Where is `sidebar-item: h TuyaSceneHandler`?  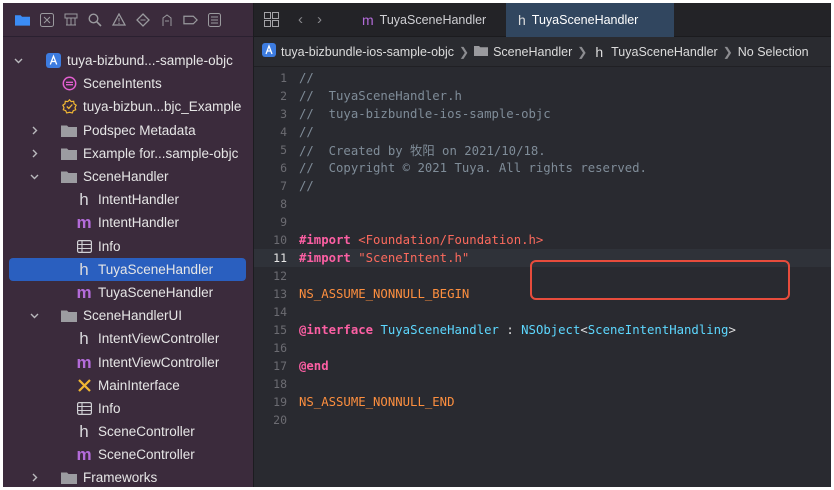 sidebar-item: h TuyaSceneHandler is located at coordinates (127, 269).